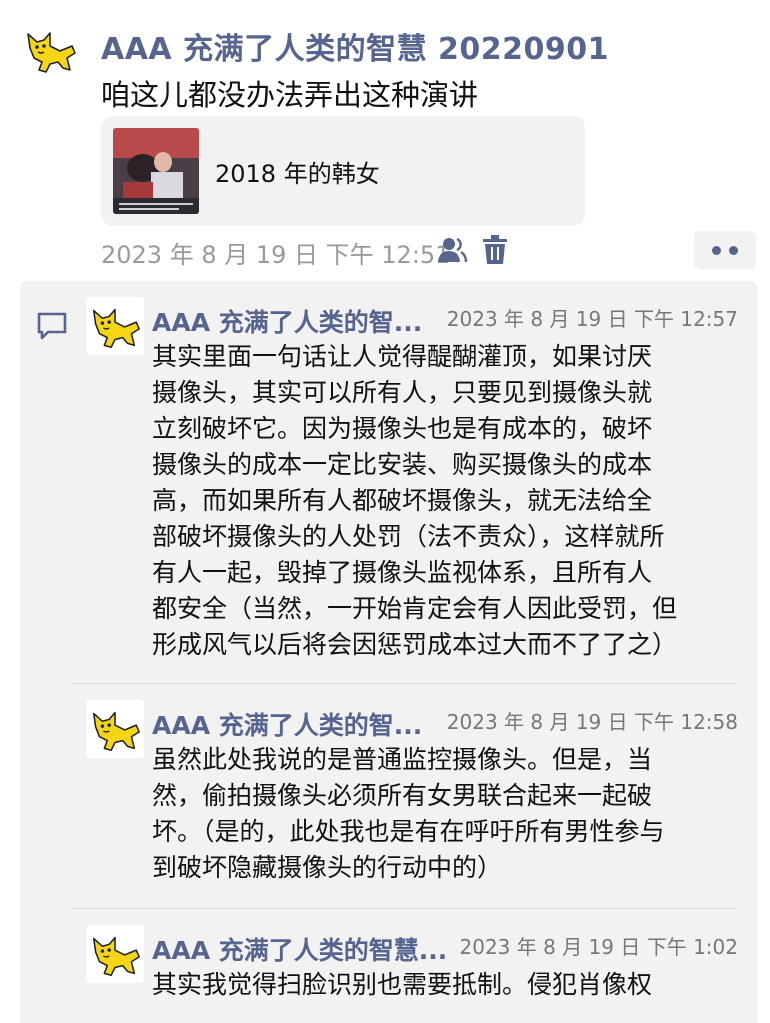 This screenshot has width=770, height=1023. What do you see at coordinates (415, 608) in the screenshot?
I see `comment-text-line: 都安全（当然，一开始肯定会有人因此受罚，但` at bounding box center [415, 608].